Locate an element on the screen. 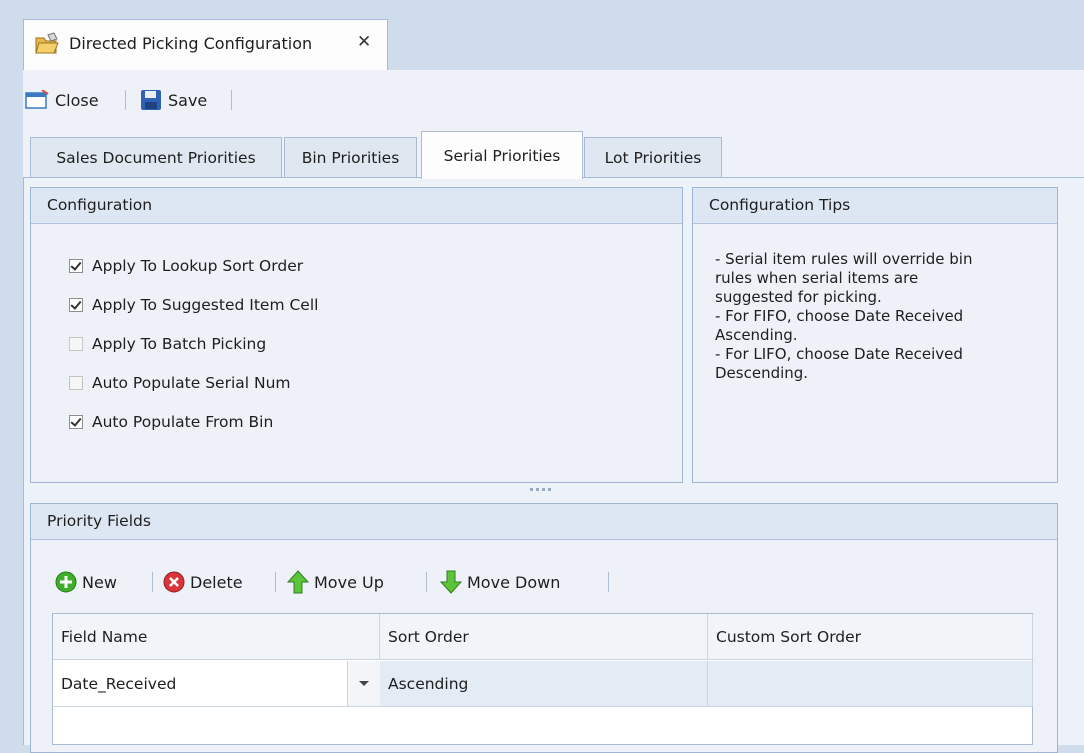 The image size is (1084, 753). tip-line: rules when serial items are is located at coordinates (817, 278).